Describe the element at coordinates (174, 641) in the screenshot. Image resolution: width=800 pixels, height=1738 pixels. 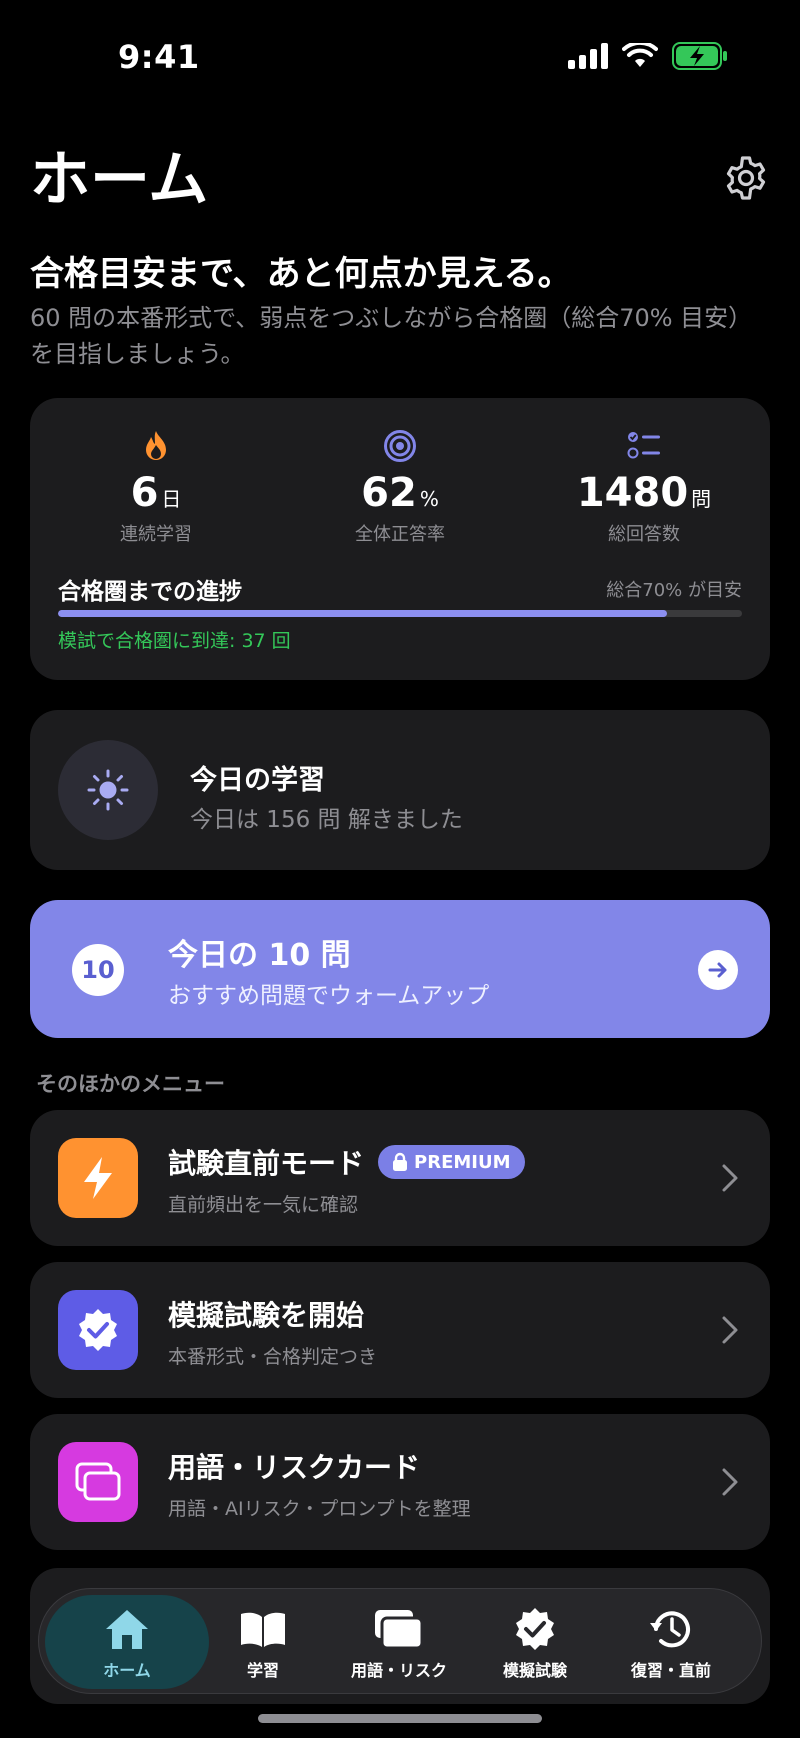
I see `progress-note: 模試で合格圏に到達: 37 回` at that location.